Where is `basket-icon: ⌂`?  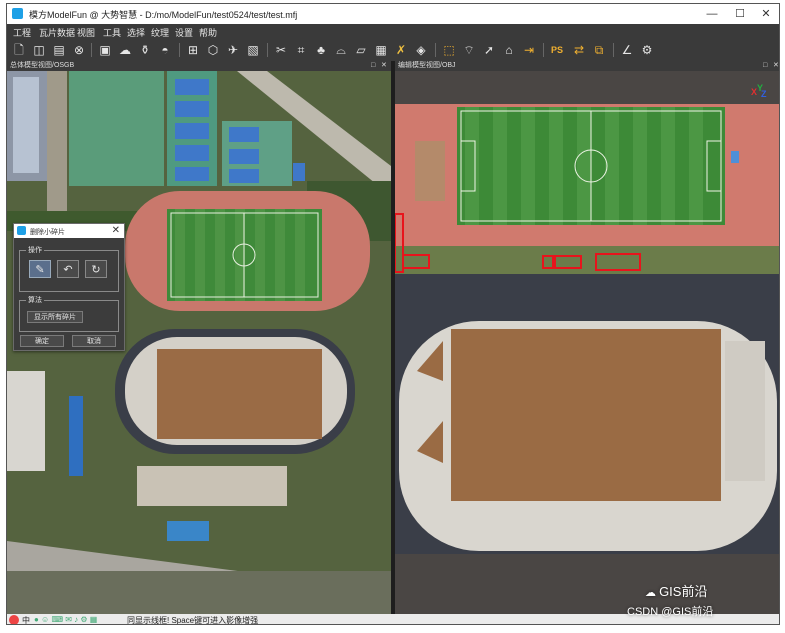 basket-icon: ⌂ is located at coordinates (509, 50).